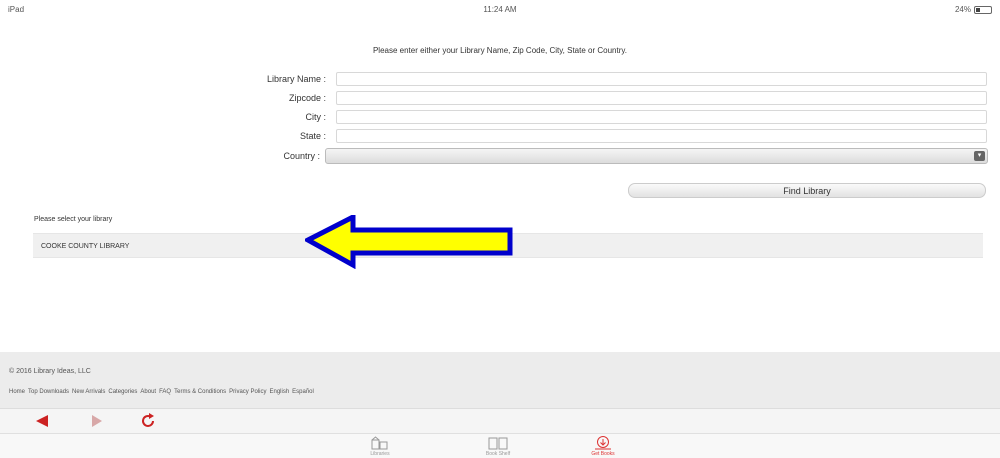 The height and width of the screenshot is (458, 1000). Describe the element at coordinates (148, 392) in the screenshot. I see `footer-link-about: About` at that location.